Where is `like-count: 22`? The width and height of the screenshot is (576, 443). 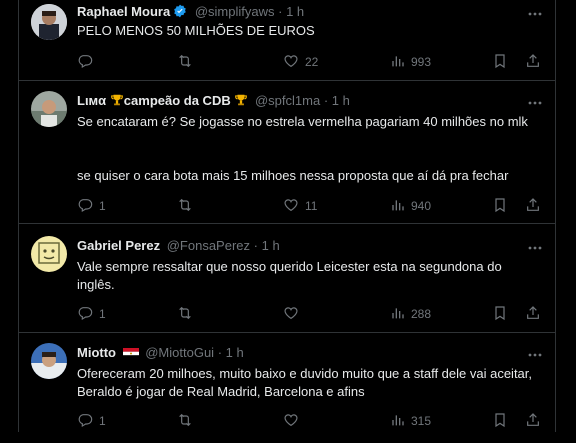
like-count: 22 is located at coordinates (312, 62).